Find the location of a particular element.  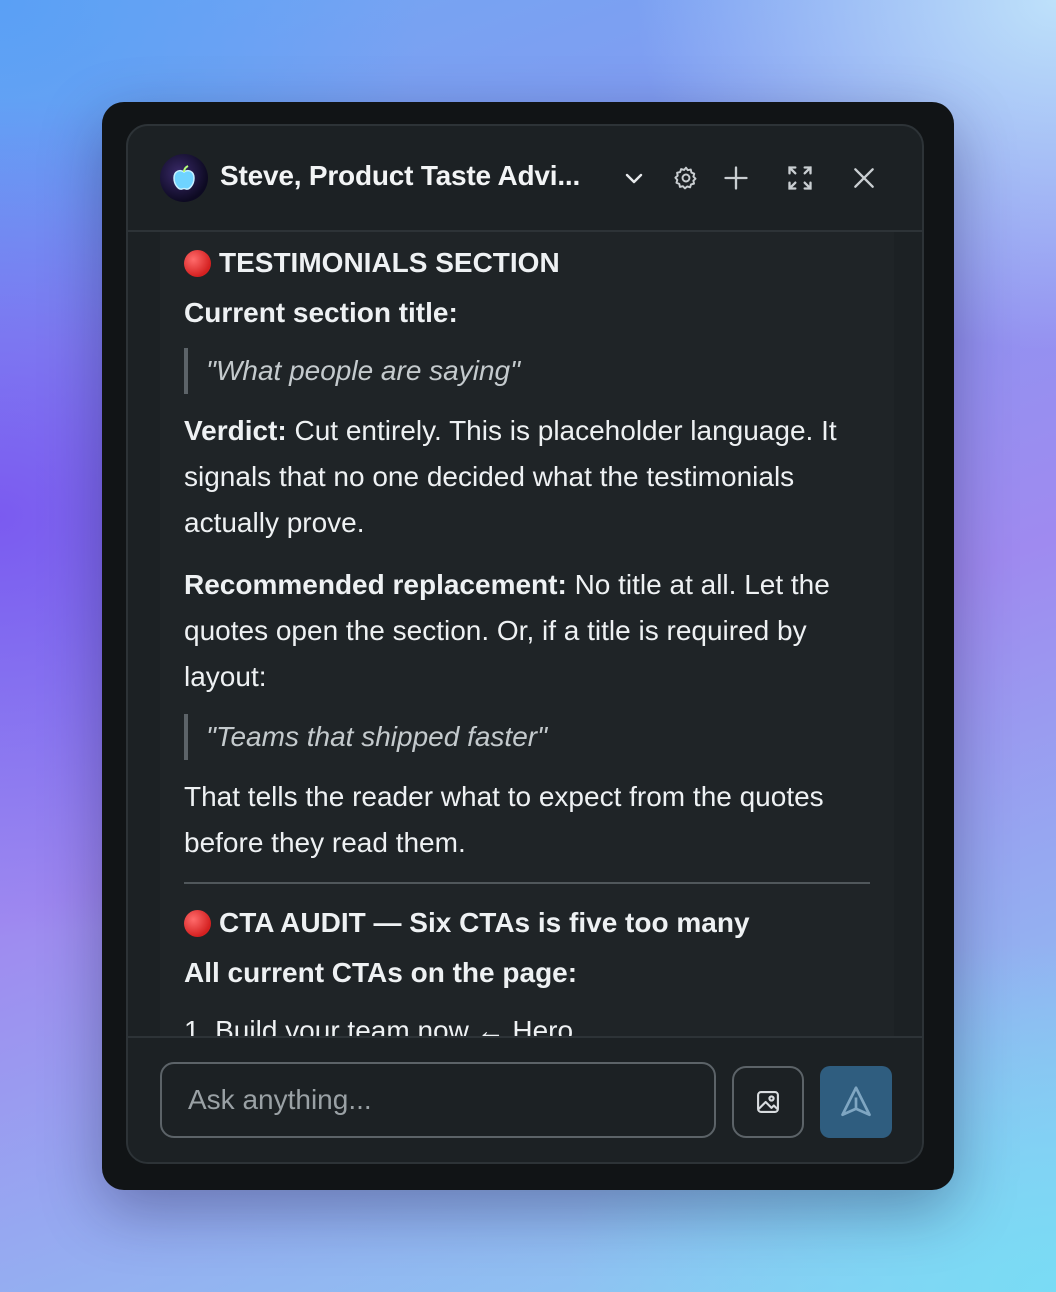

recommendation-label: Recommended replacement: is located at coordinates (375, 584).